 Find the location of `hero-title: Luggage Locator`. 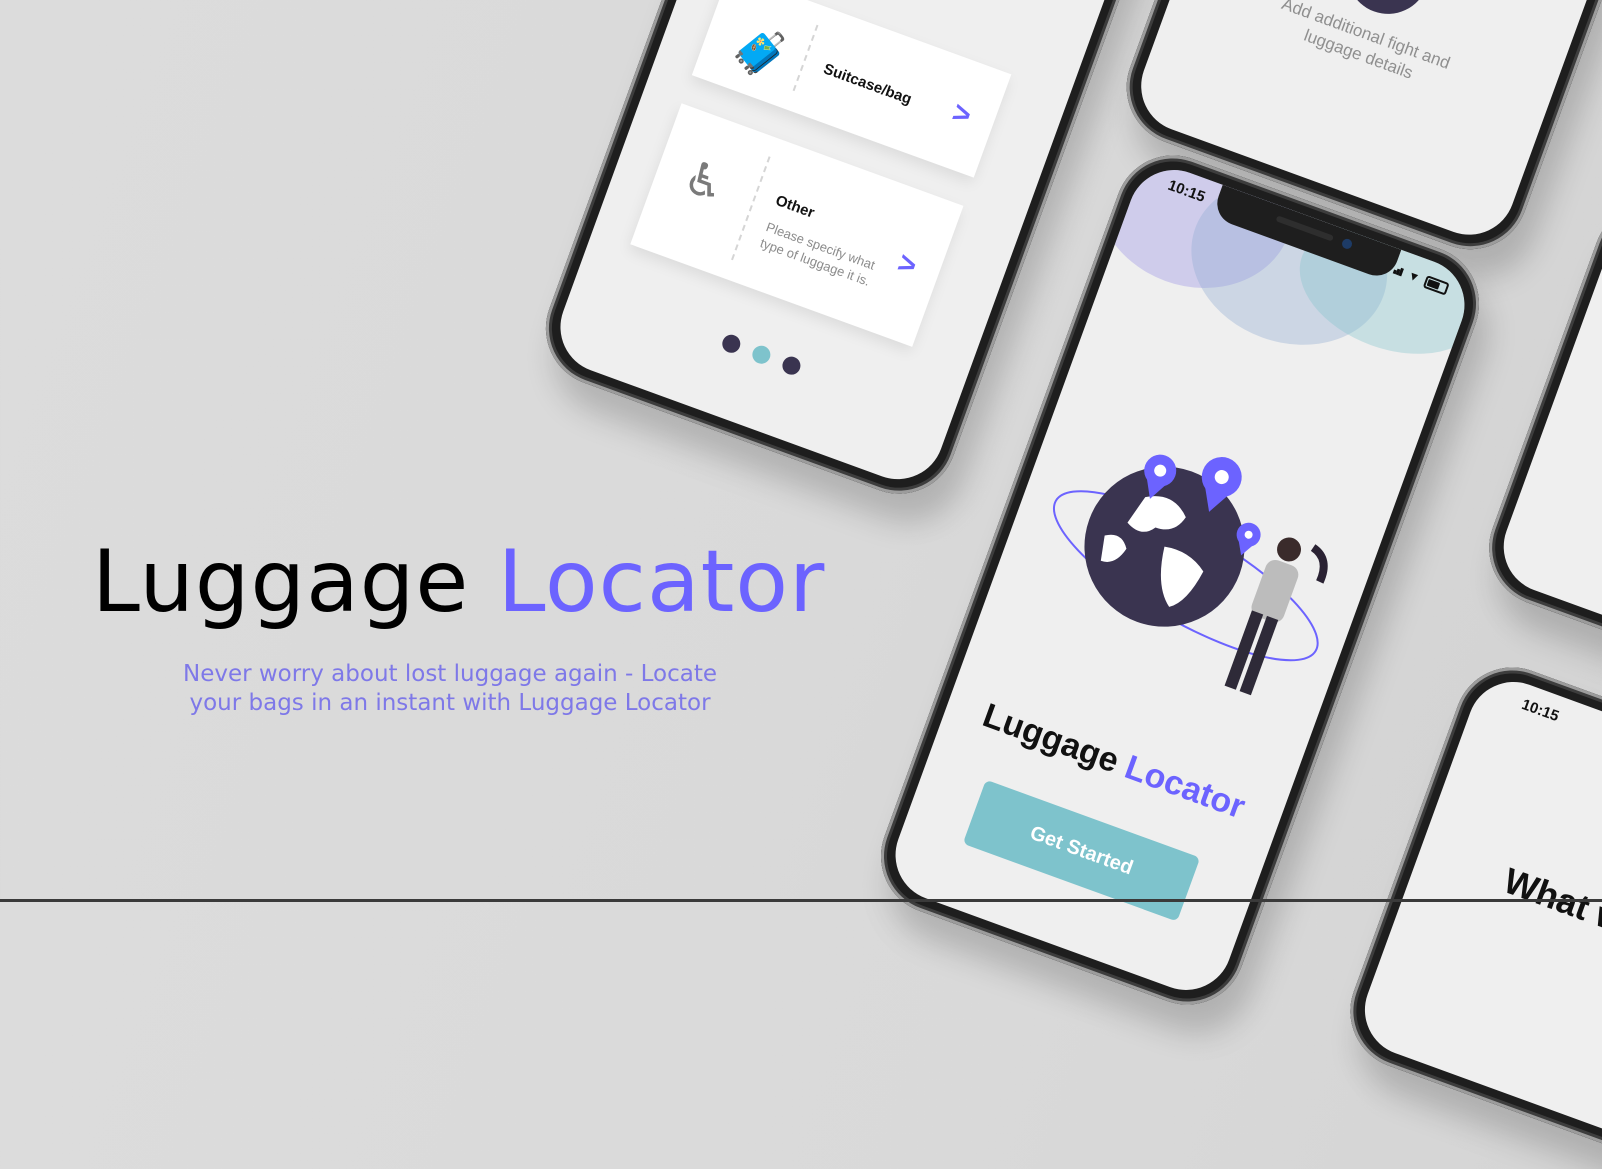

hero-title: Luggage Locator is located at coordinates (458, 582).